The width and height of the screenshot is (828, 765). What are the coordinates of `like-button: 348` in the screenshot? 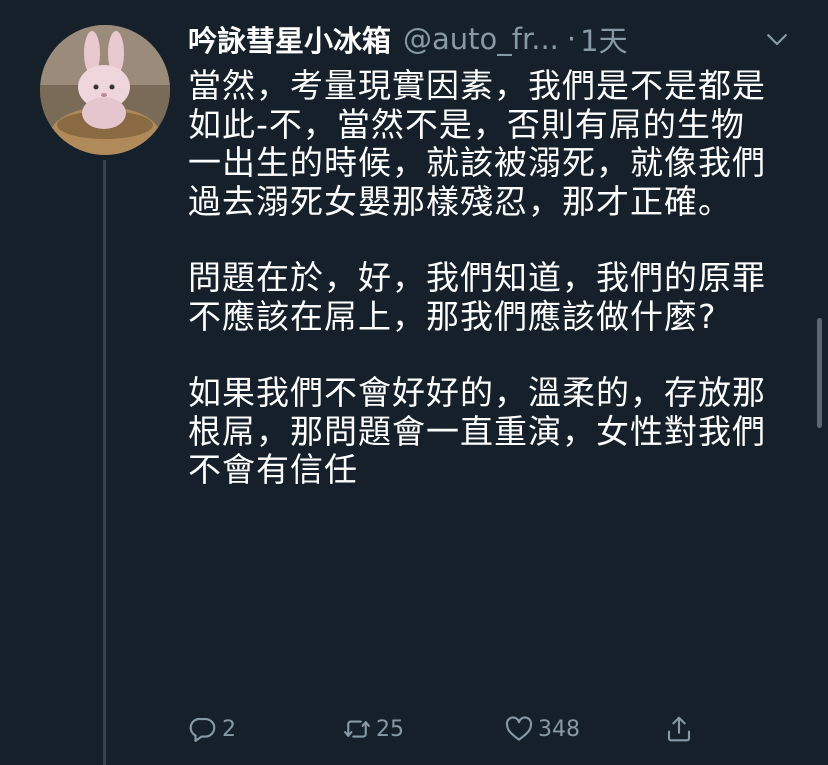 It's located at (542, 729).